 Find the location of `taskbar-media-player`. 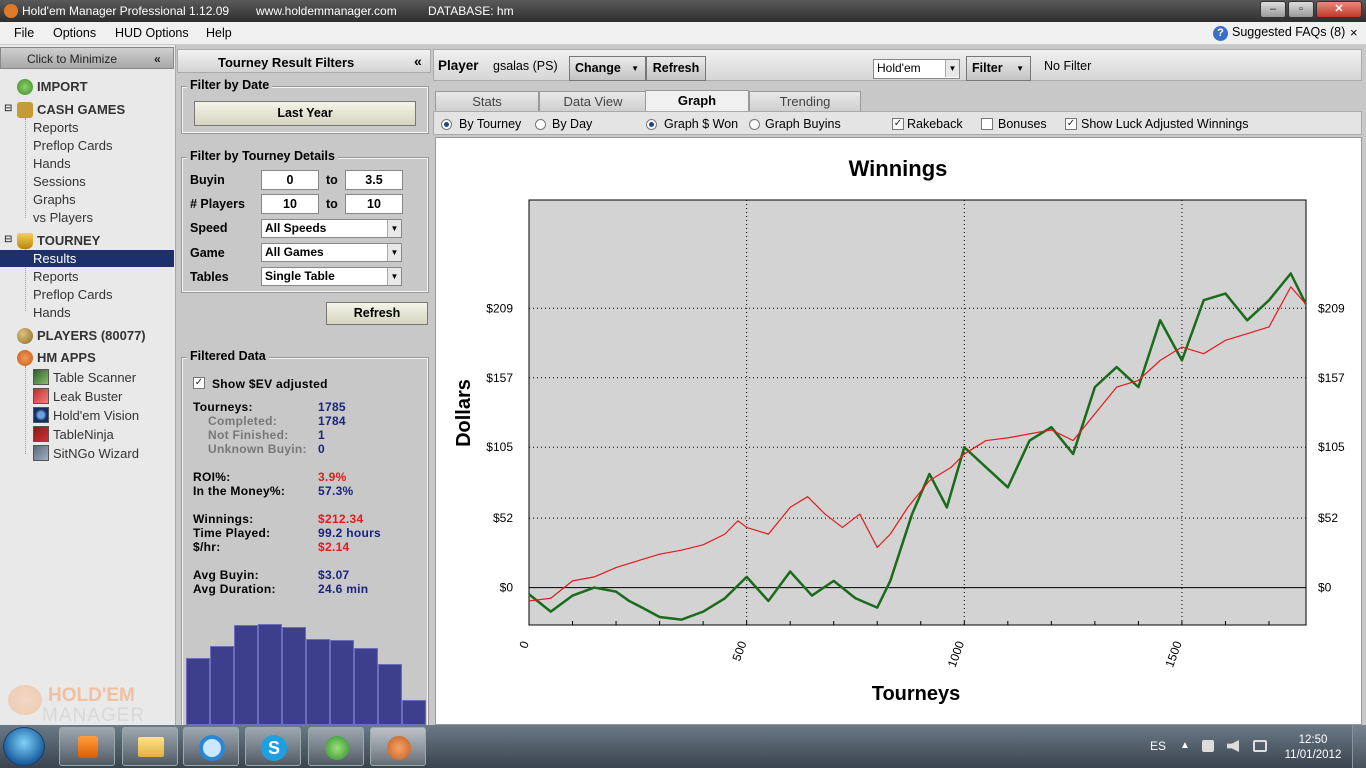

taskbar-media-player is located at coordinates (87, 746).